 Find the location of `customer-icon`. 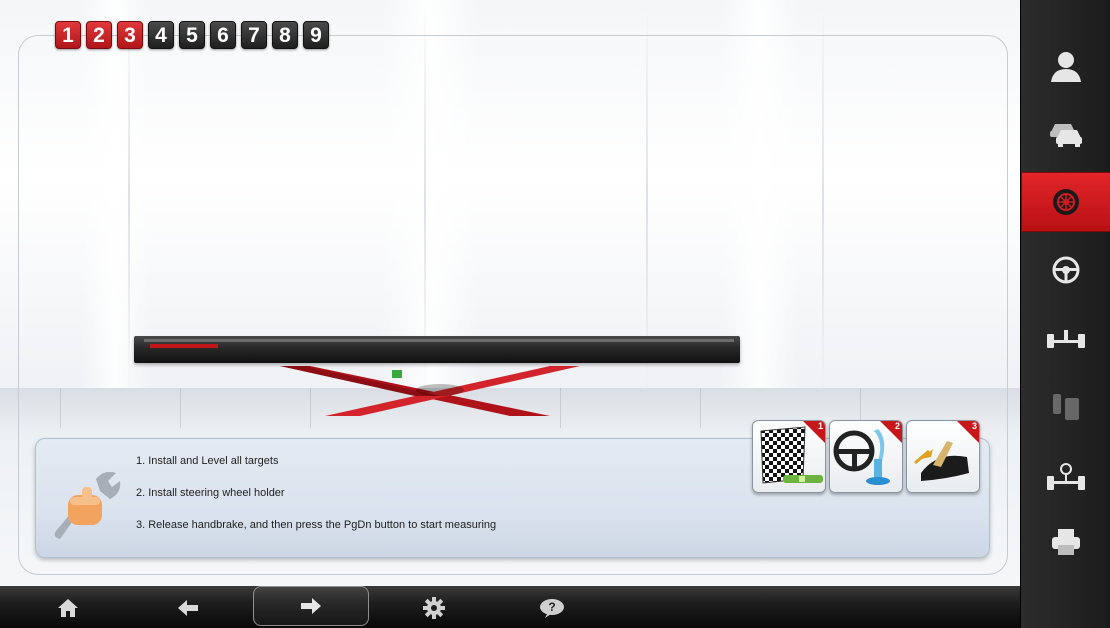

customer-icon is located at coordinates (1066, 67).